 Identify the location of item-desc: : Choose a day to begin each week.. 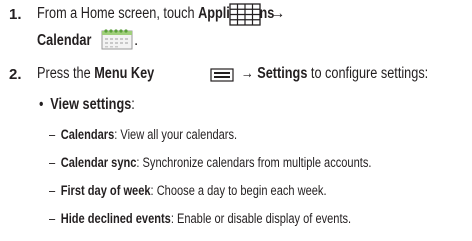
(238, 190).